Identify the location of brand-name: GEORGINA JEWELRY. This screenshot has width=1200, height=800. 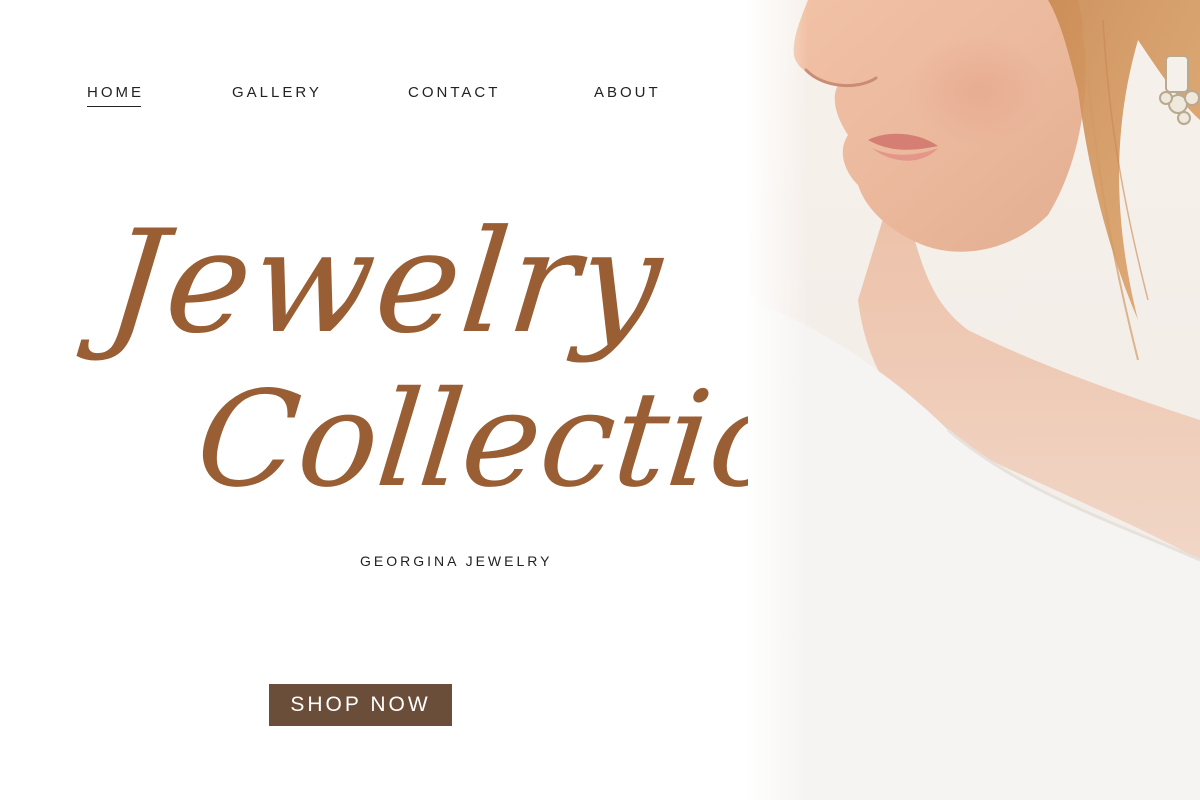
(456, 561).